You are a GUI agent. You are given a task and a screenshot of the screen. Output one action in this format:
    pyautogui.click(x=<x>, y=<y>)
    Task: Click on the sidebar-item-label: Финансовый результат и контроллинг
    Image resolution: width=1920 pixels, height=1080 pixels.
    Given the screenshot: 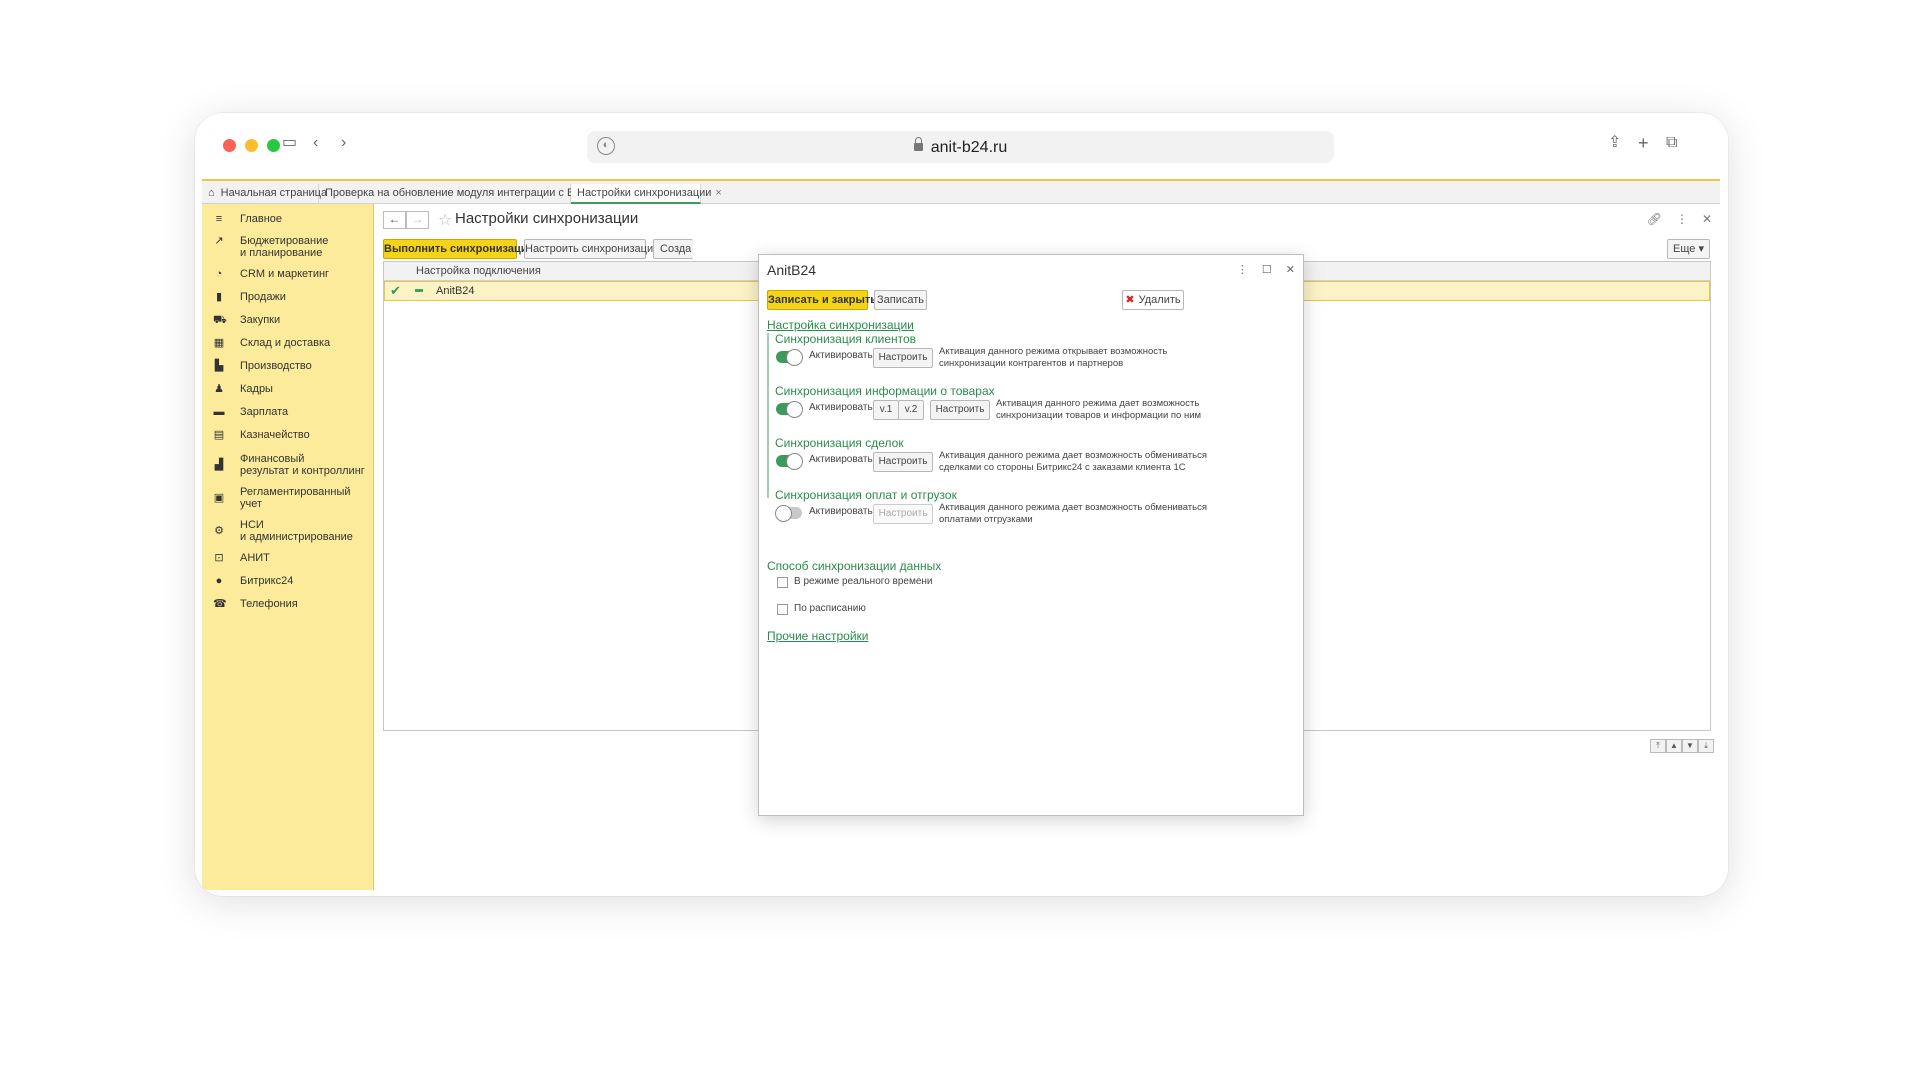 What is the action you would take?
    pyautogui.click(x=302, y=465)
    